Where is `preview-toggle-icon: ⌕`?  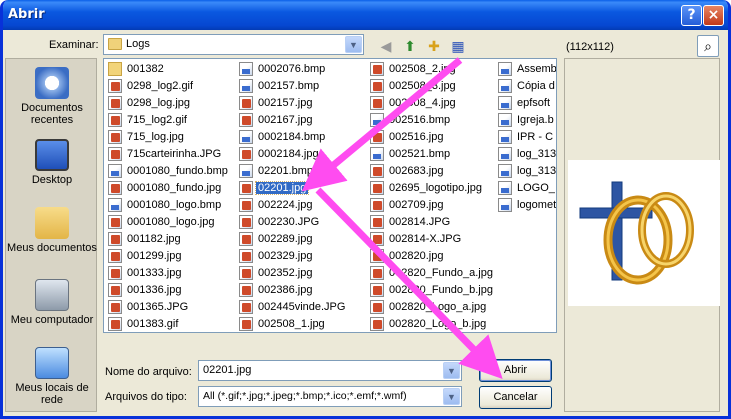
preview-toggle-icon: ⌕ is located at coordinates (708, 46).